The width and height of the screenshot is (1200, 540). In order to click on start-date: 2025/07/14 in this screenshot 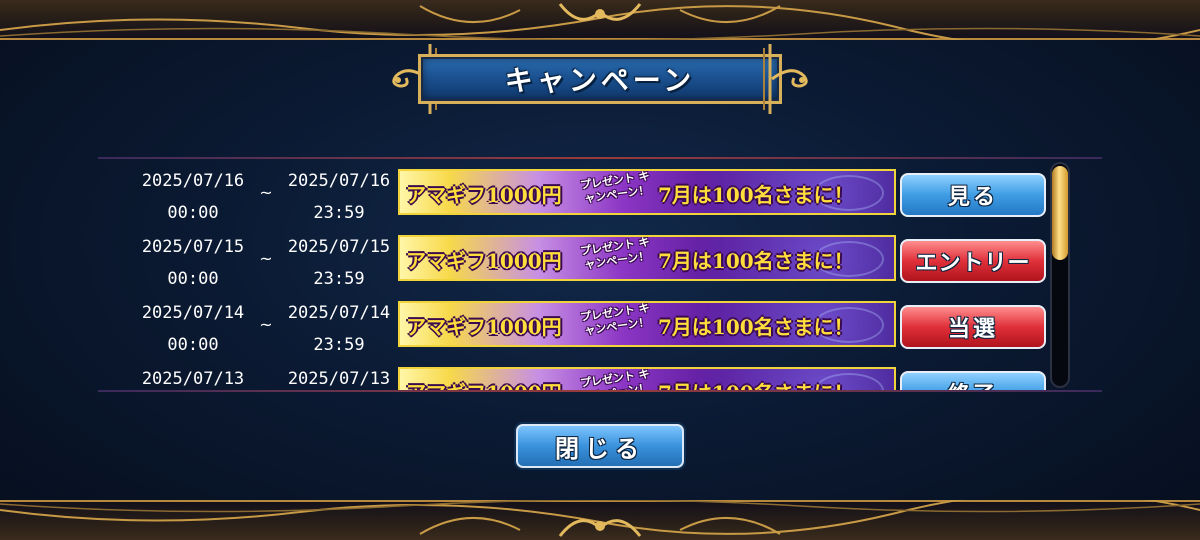, I will do `click(193, 313)`.